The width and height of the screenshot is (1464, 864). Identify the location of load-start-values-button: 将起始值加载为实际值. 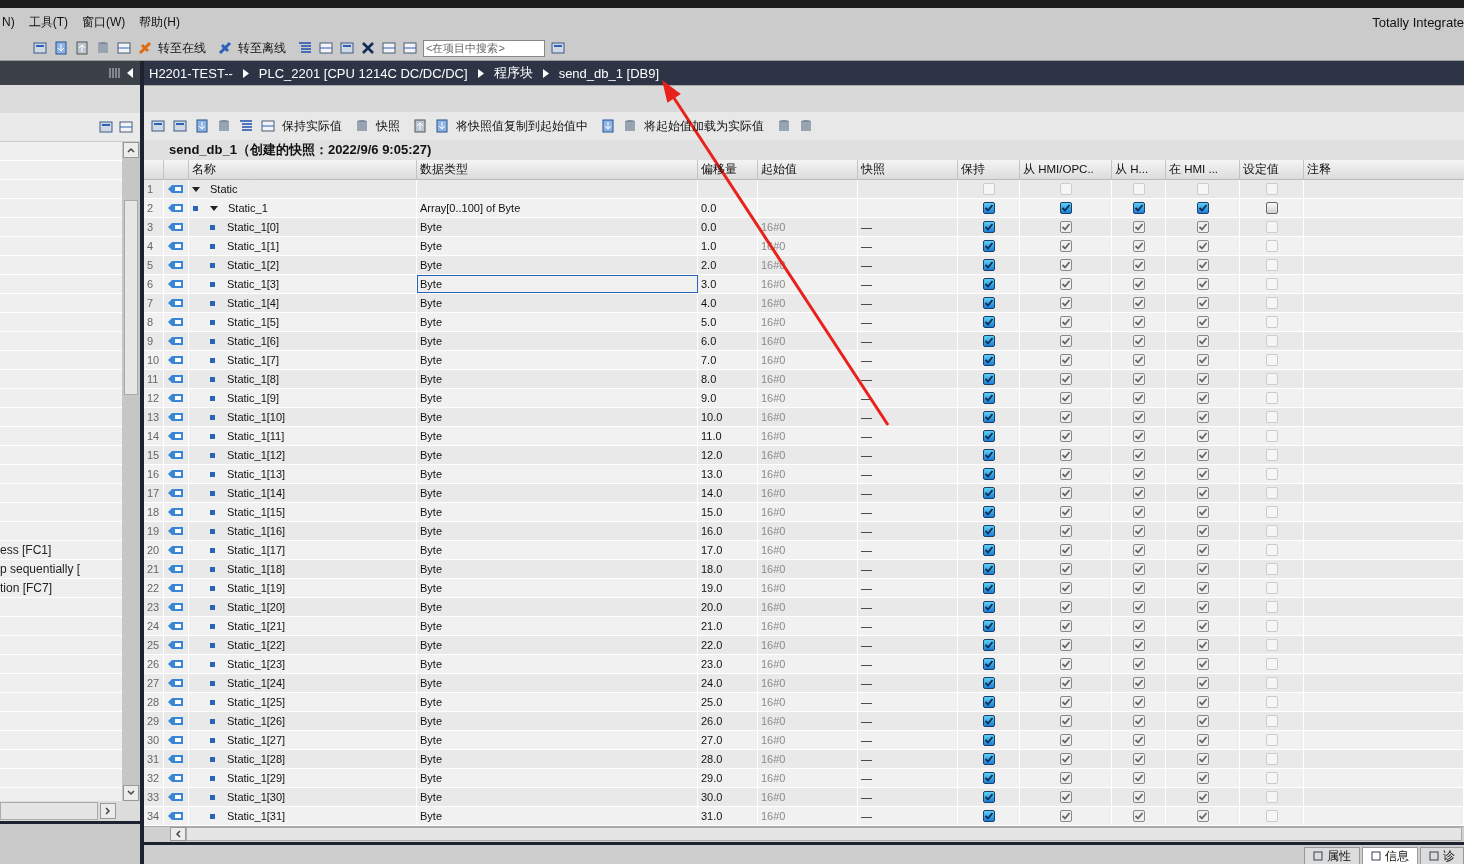
(704, 126).